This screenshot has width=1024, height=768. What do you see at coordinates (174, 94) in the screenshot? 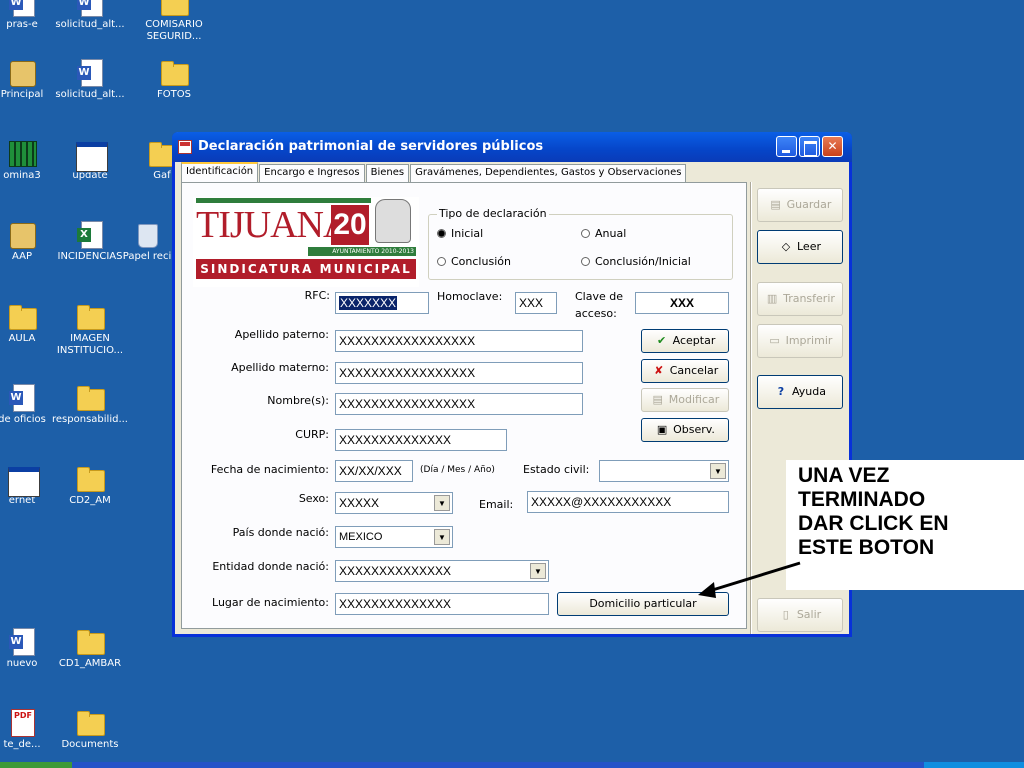
I see `desktop-icon-label: FOTOS` at bounding box center [174, 94].